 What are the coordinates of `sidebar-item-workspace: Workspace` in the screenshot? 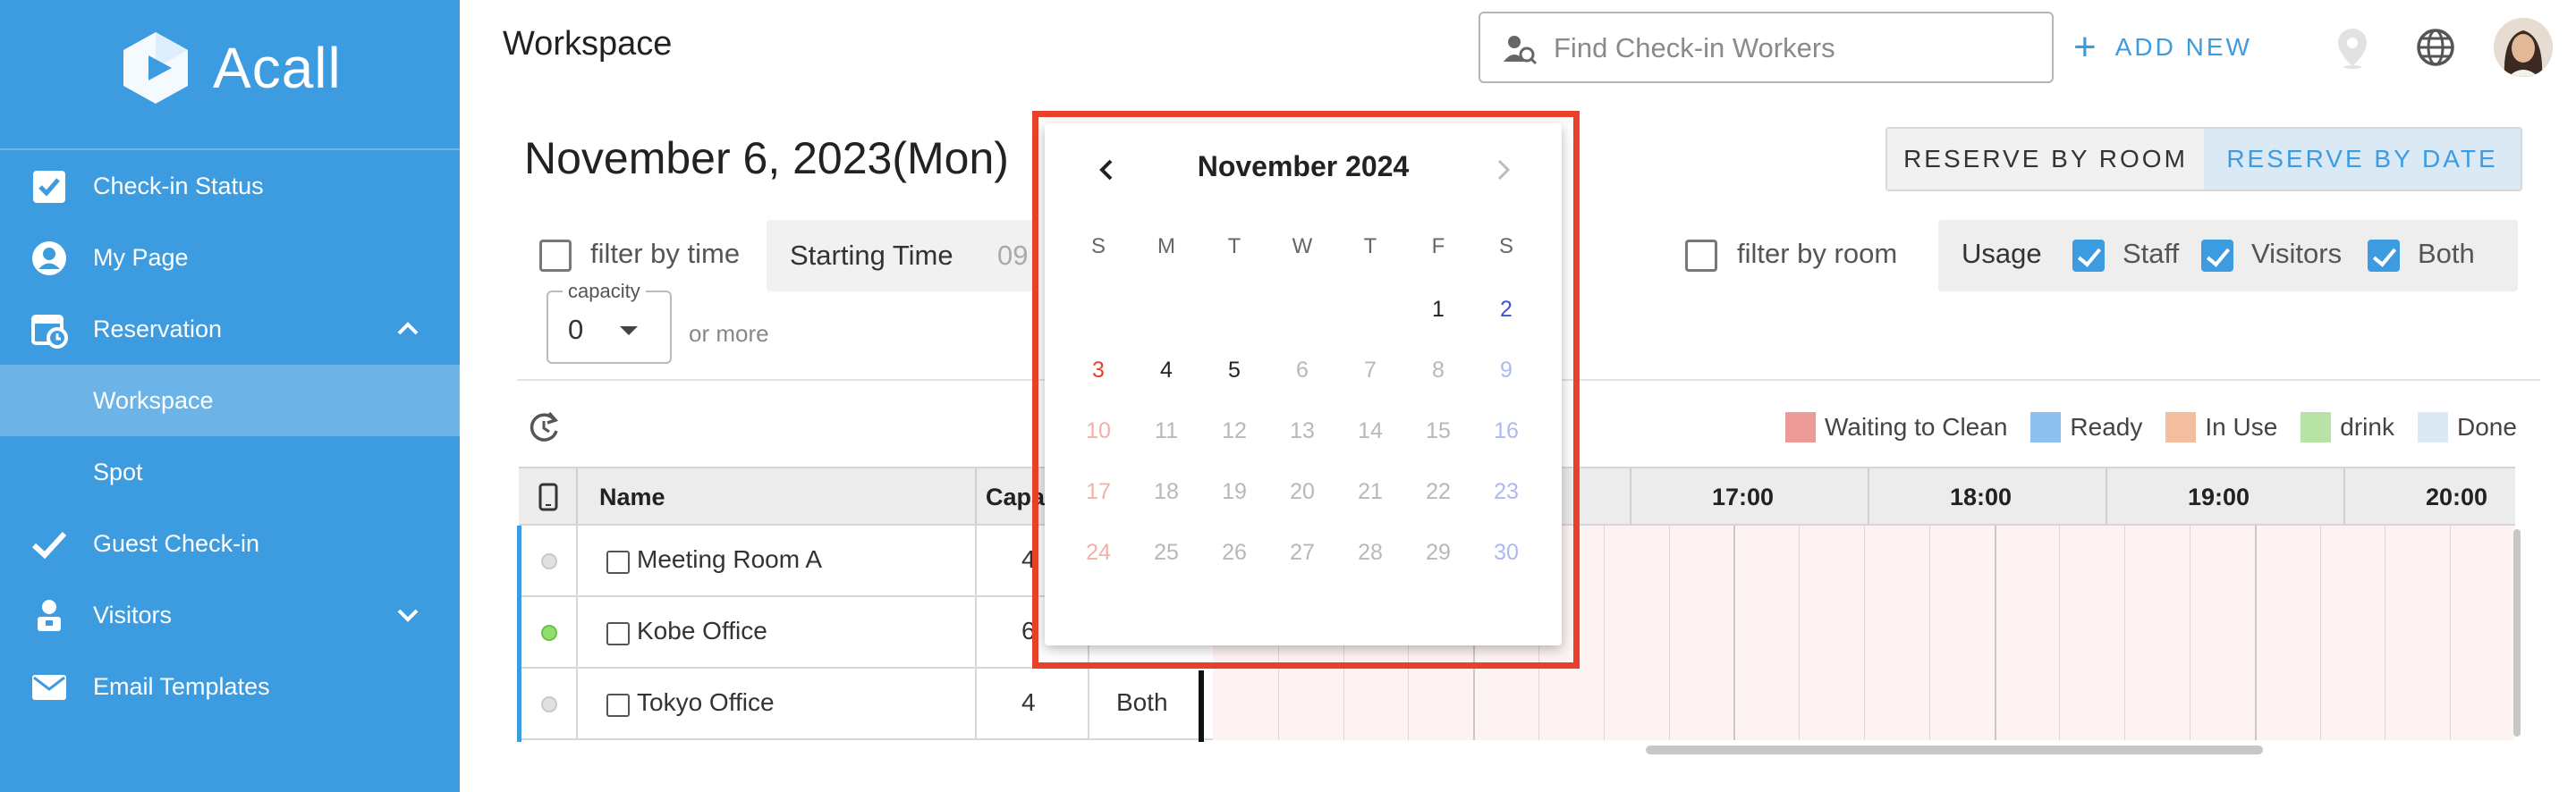 It's located at (230, 401).